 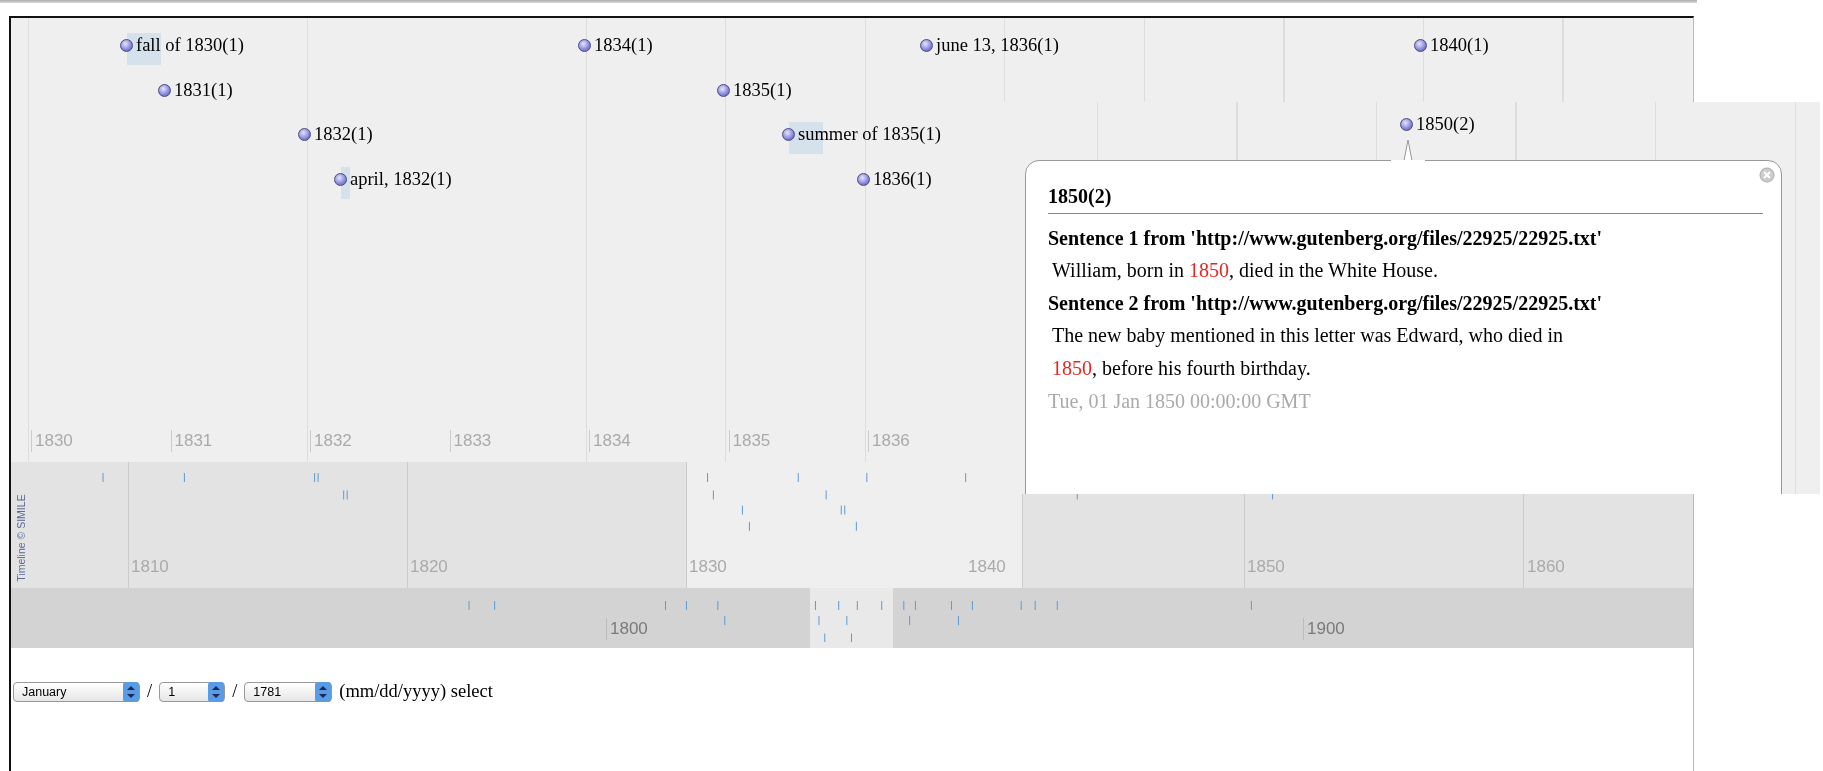 What do you see at coordinates (21, 538) in the screenshot?
I see `credit-text: Timeline © SIMILE` at bounding box center [21, 538].